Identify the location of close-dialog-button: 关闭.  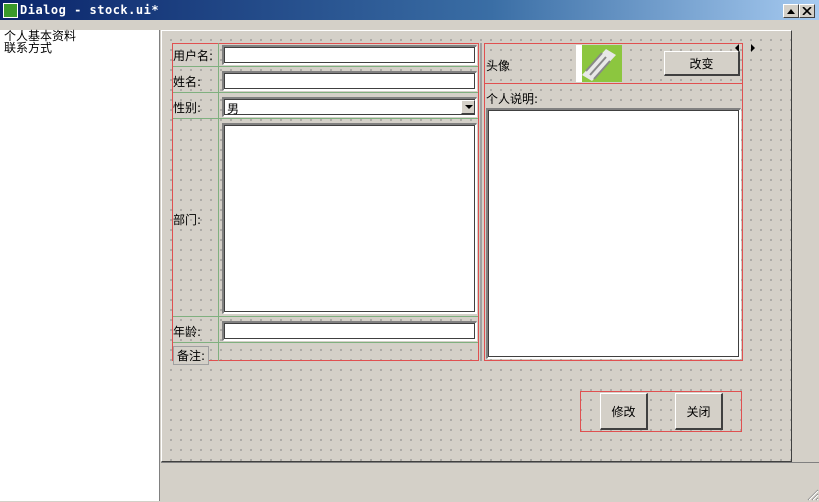
(699, 411).